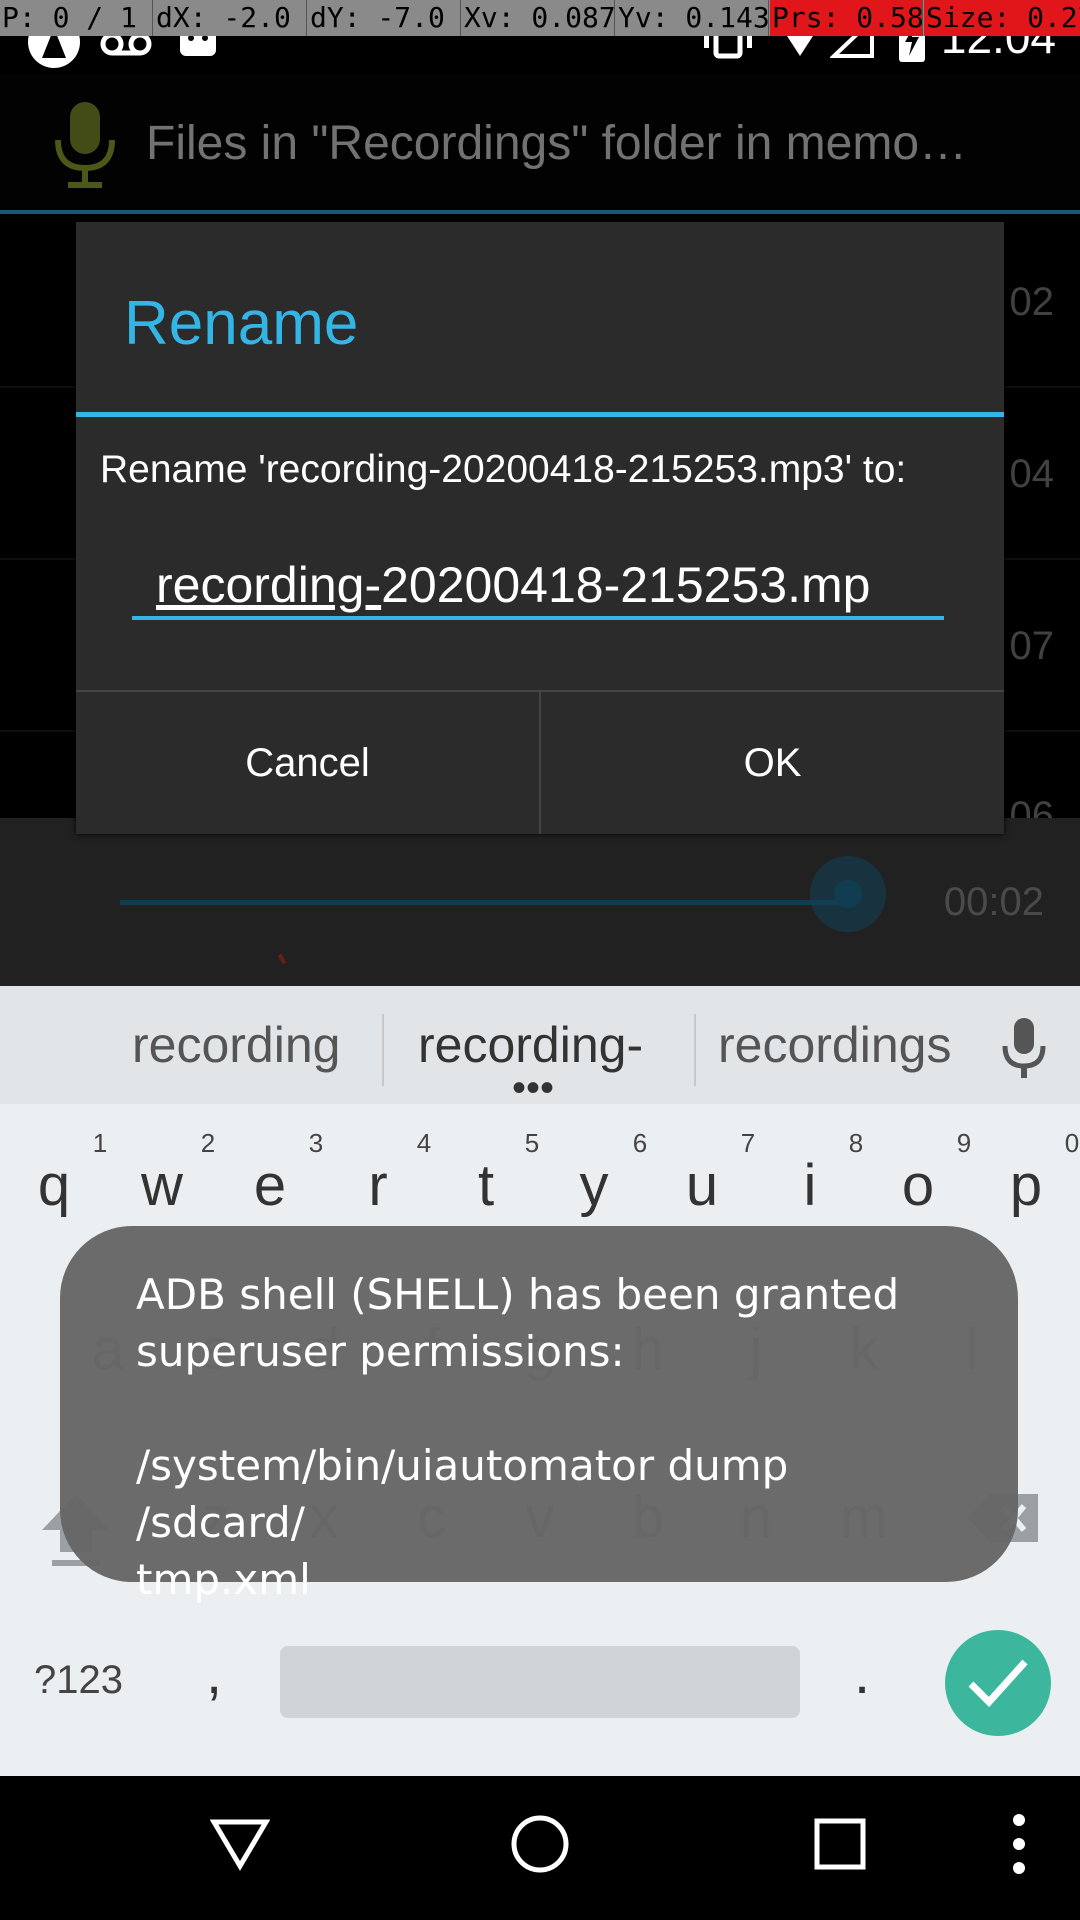  Describe the element at coordinates (270, 1185) in the screenshot. I see `key-e: e` at that location.